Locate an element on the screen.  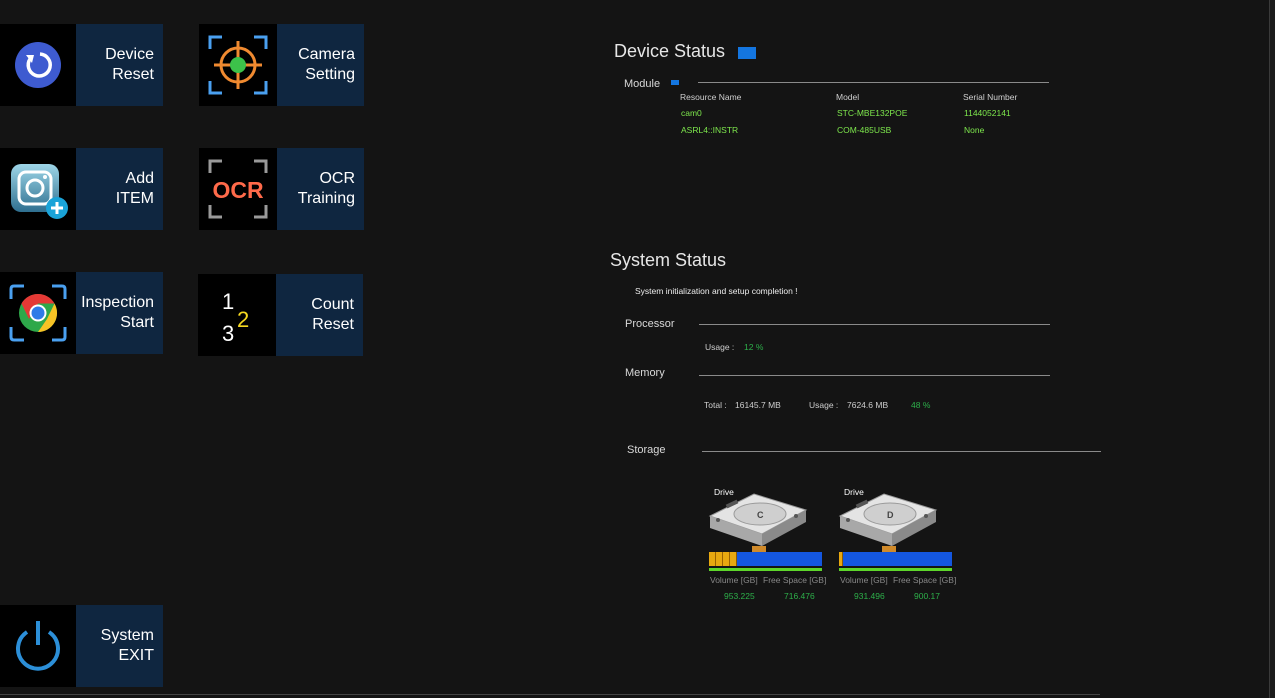
ocr-icon: OCR is located at coordinates (238, 189).